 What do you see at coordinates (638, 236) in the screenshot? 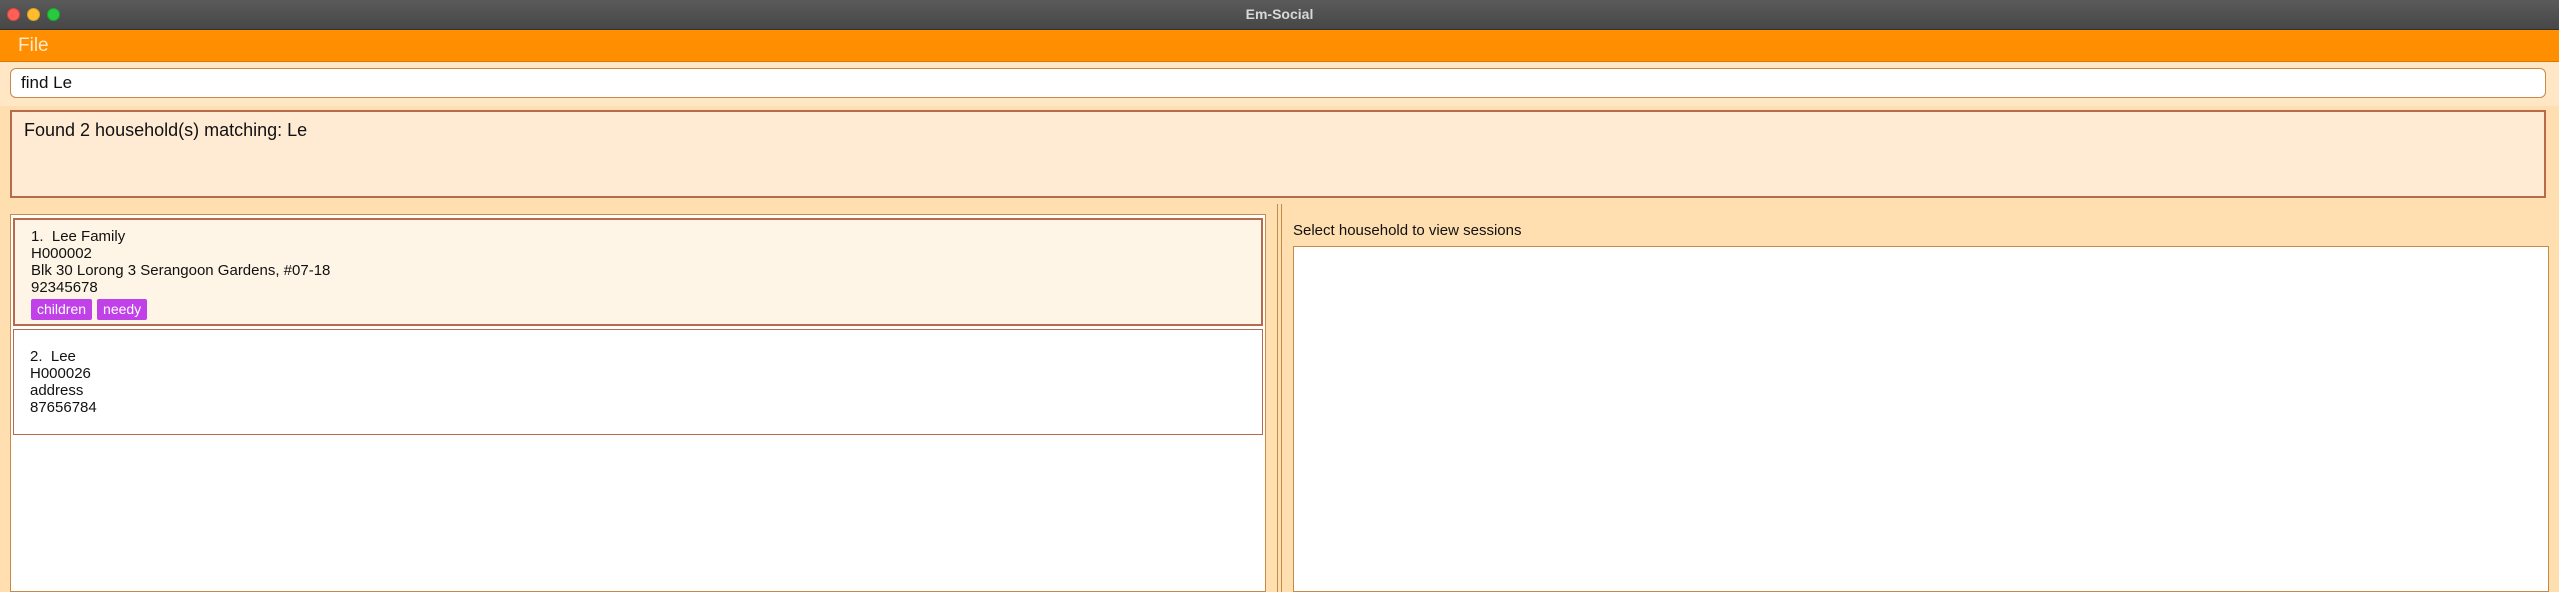
I see `household-title: 1. Lee Family` at bounding box center [638, 236].